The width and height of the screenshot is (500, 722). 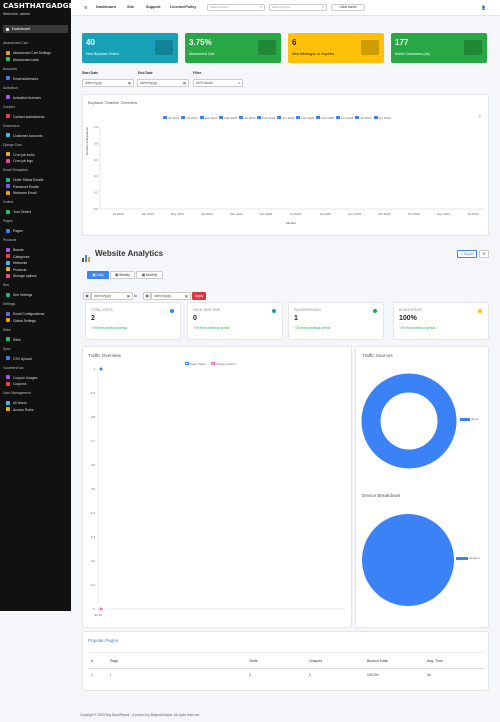 What do you see at coordinates (197, 73) in the screenshot?
I see `filter-label: Filter` at bounding box center [197, 73].